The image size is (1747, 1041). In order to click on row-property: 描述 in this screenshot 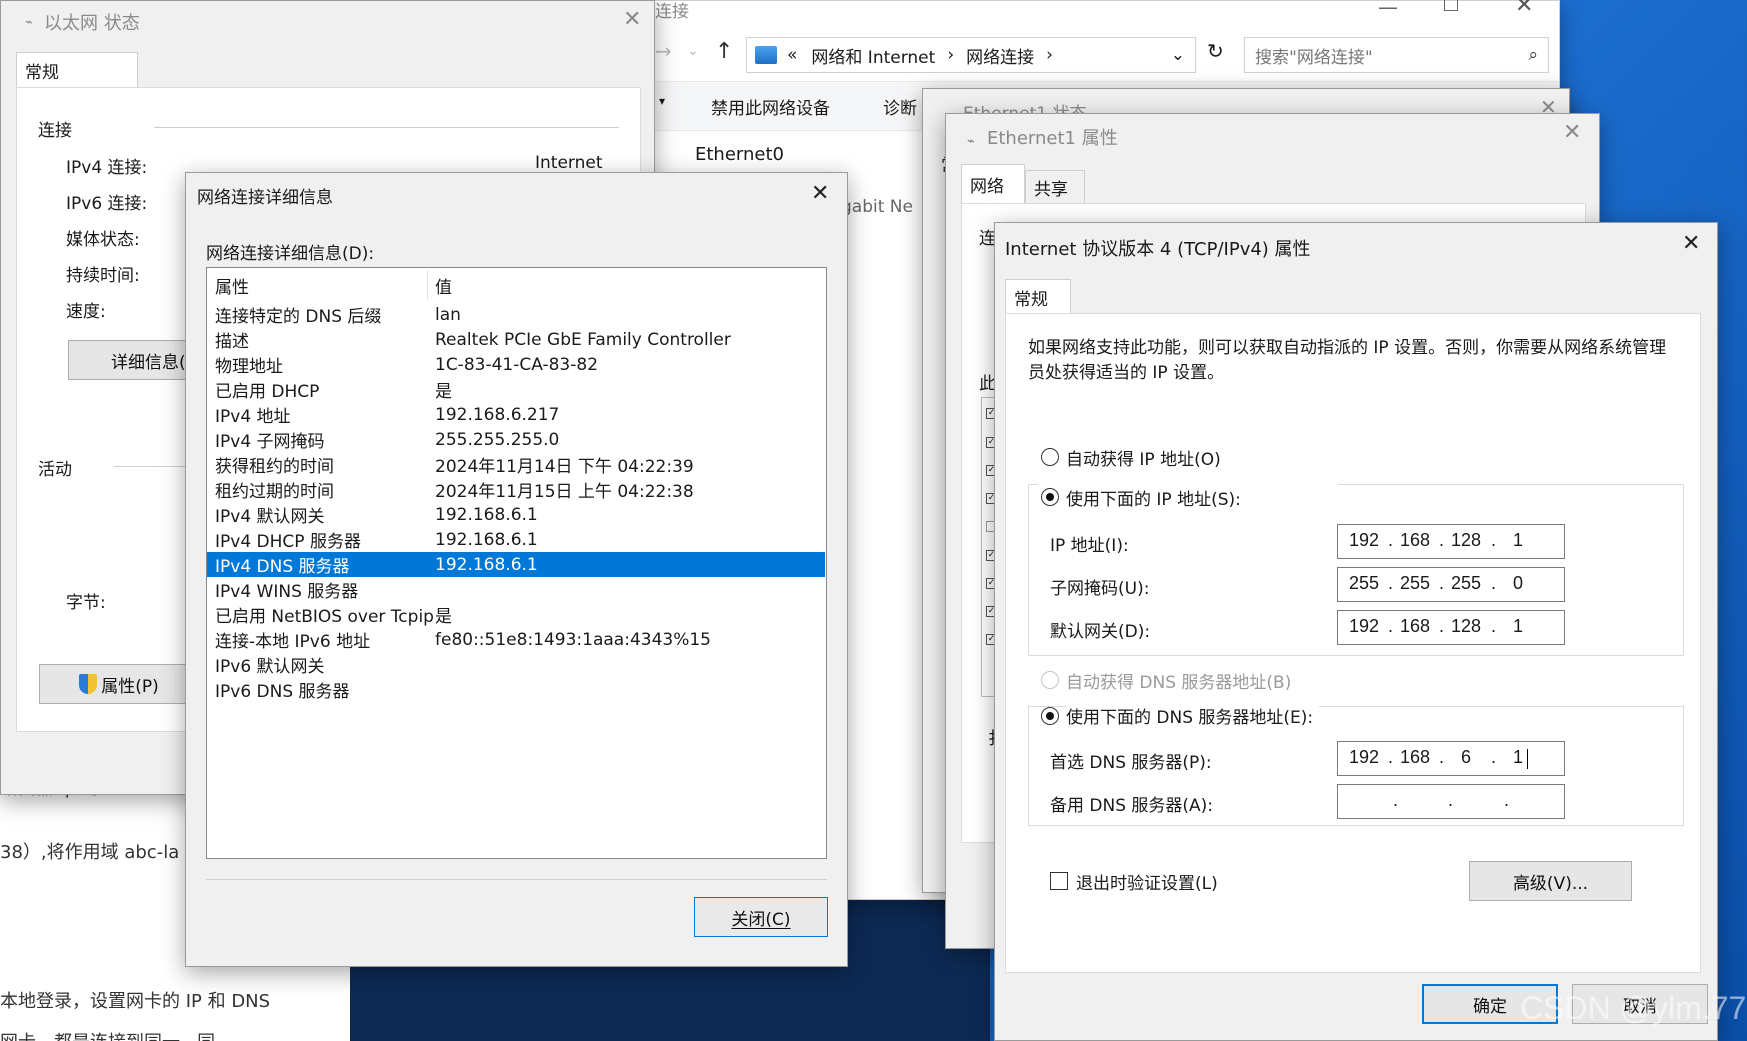, I will do `click(232, 342)`.